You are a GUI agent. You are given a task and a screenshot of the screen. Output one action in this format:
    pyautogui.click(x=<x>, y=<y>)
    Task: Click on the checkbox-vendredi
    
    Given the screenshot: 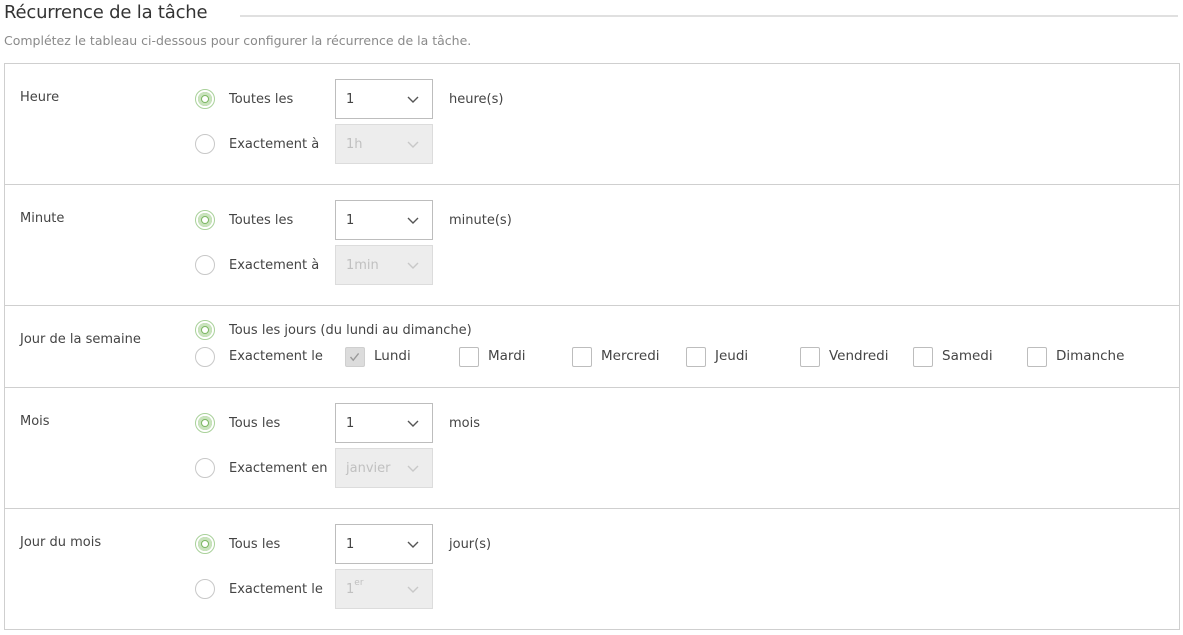 What is the action you would take?
    pyautogui.click(x=810, y=357)
    